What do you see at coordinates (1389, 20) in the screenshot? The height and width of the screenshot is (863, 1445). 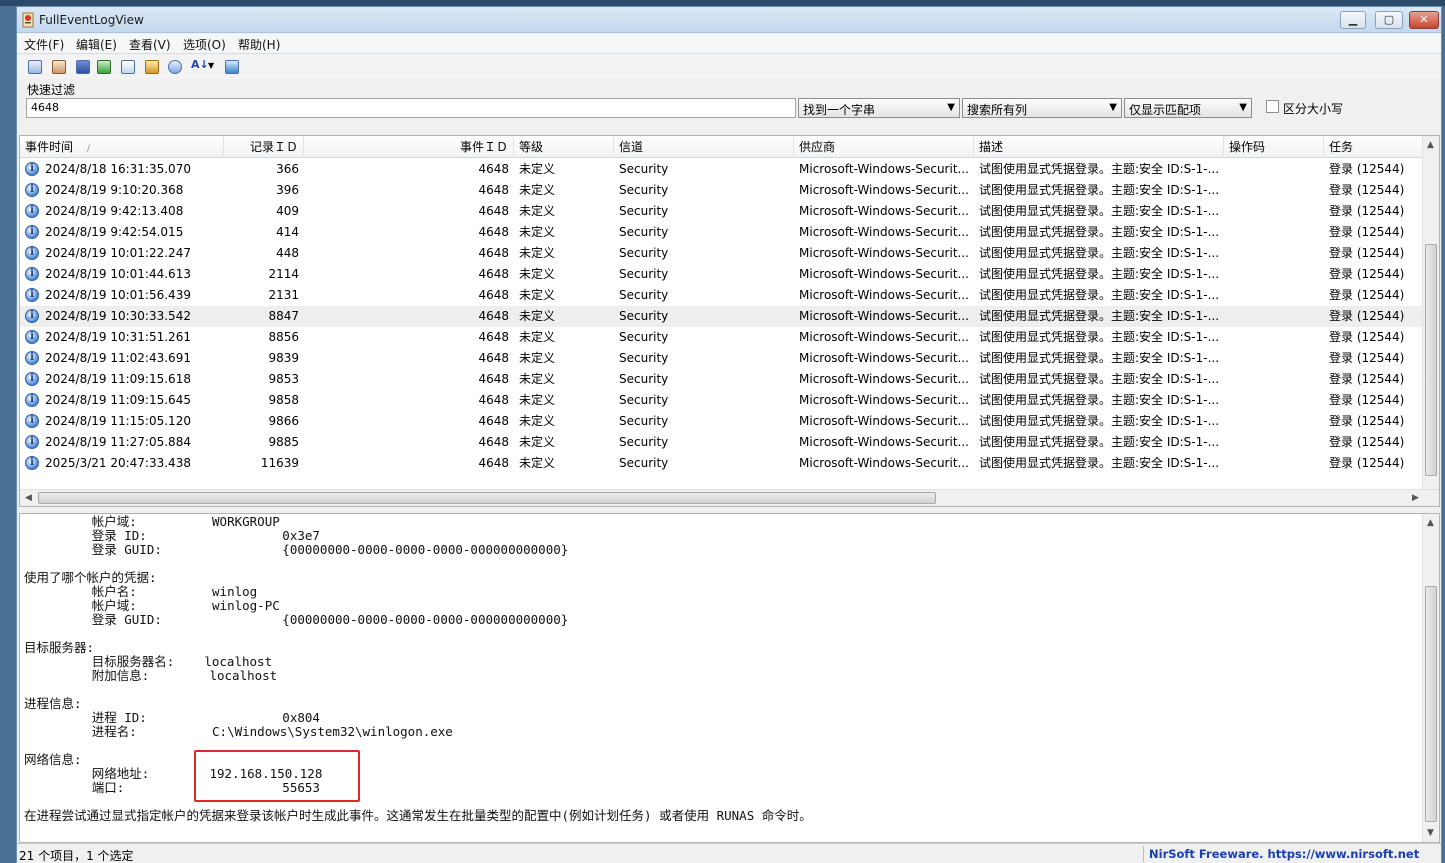 I see `maximize-button: ▢` at bounding box center [1389, 20].